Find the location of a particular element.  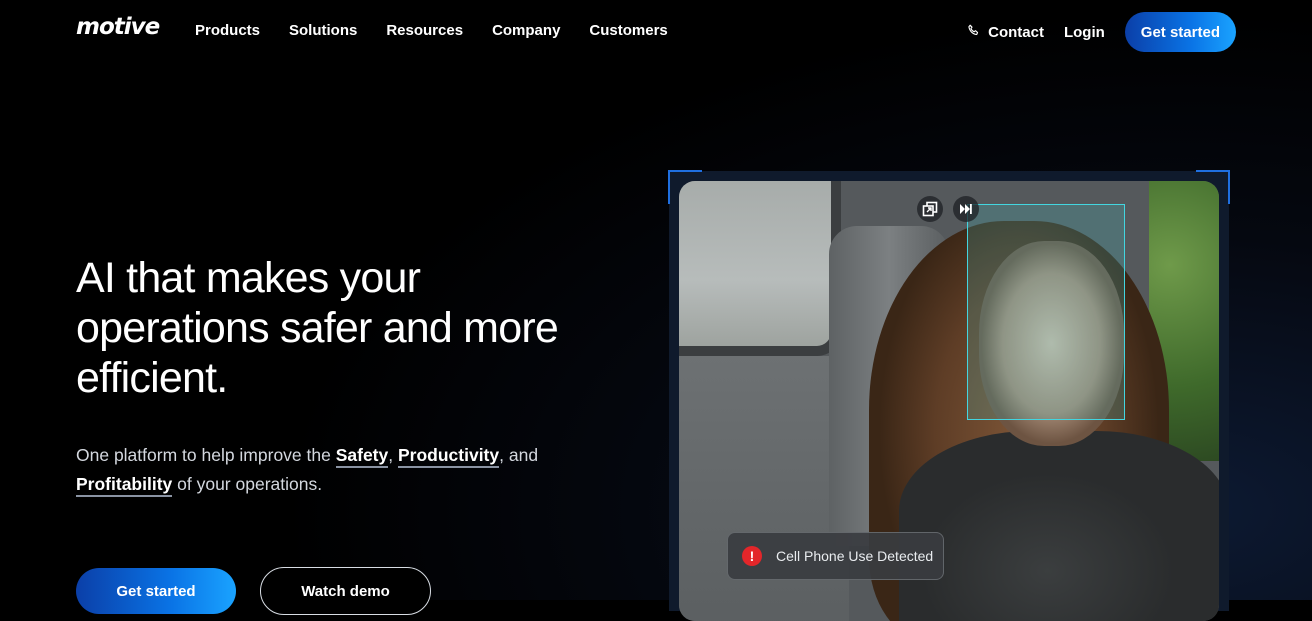

nav-resources: Resources is located at coordinates (424, 30).